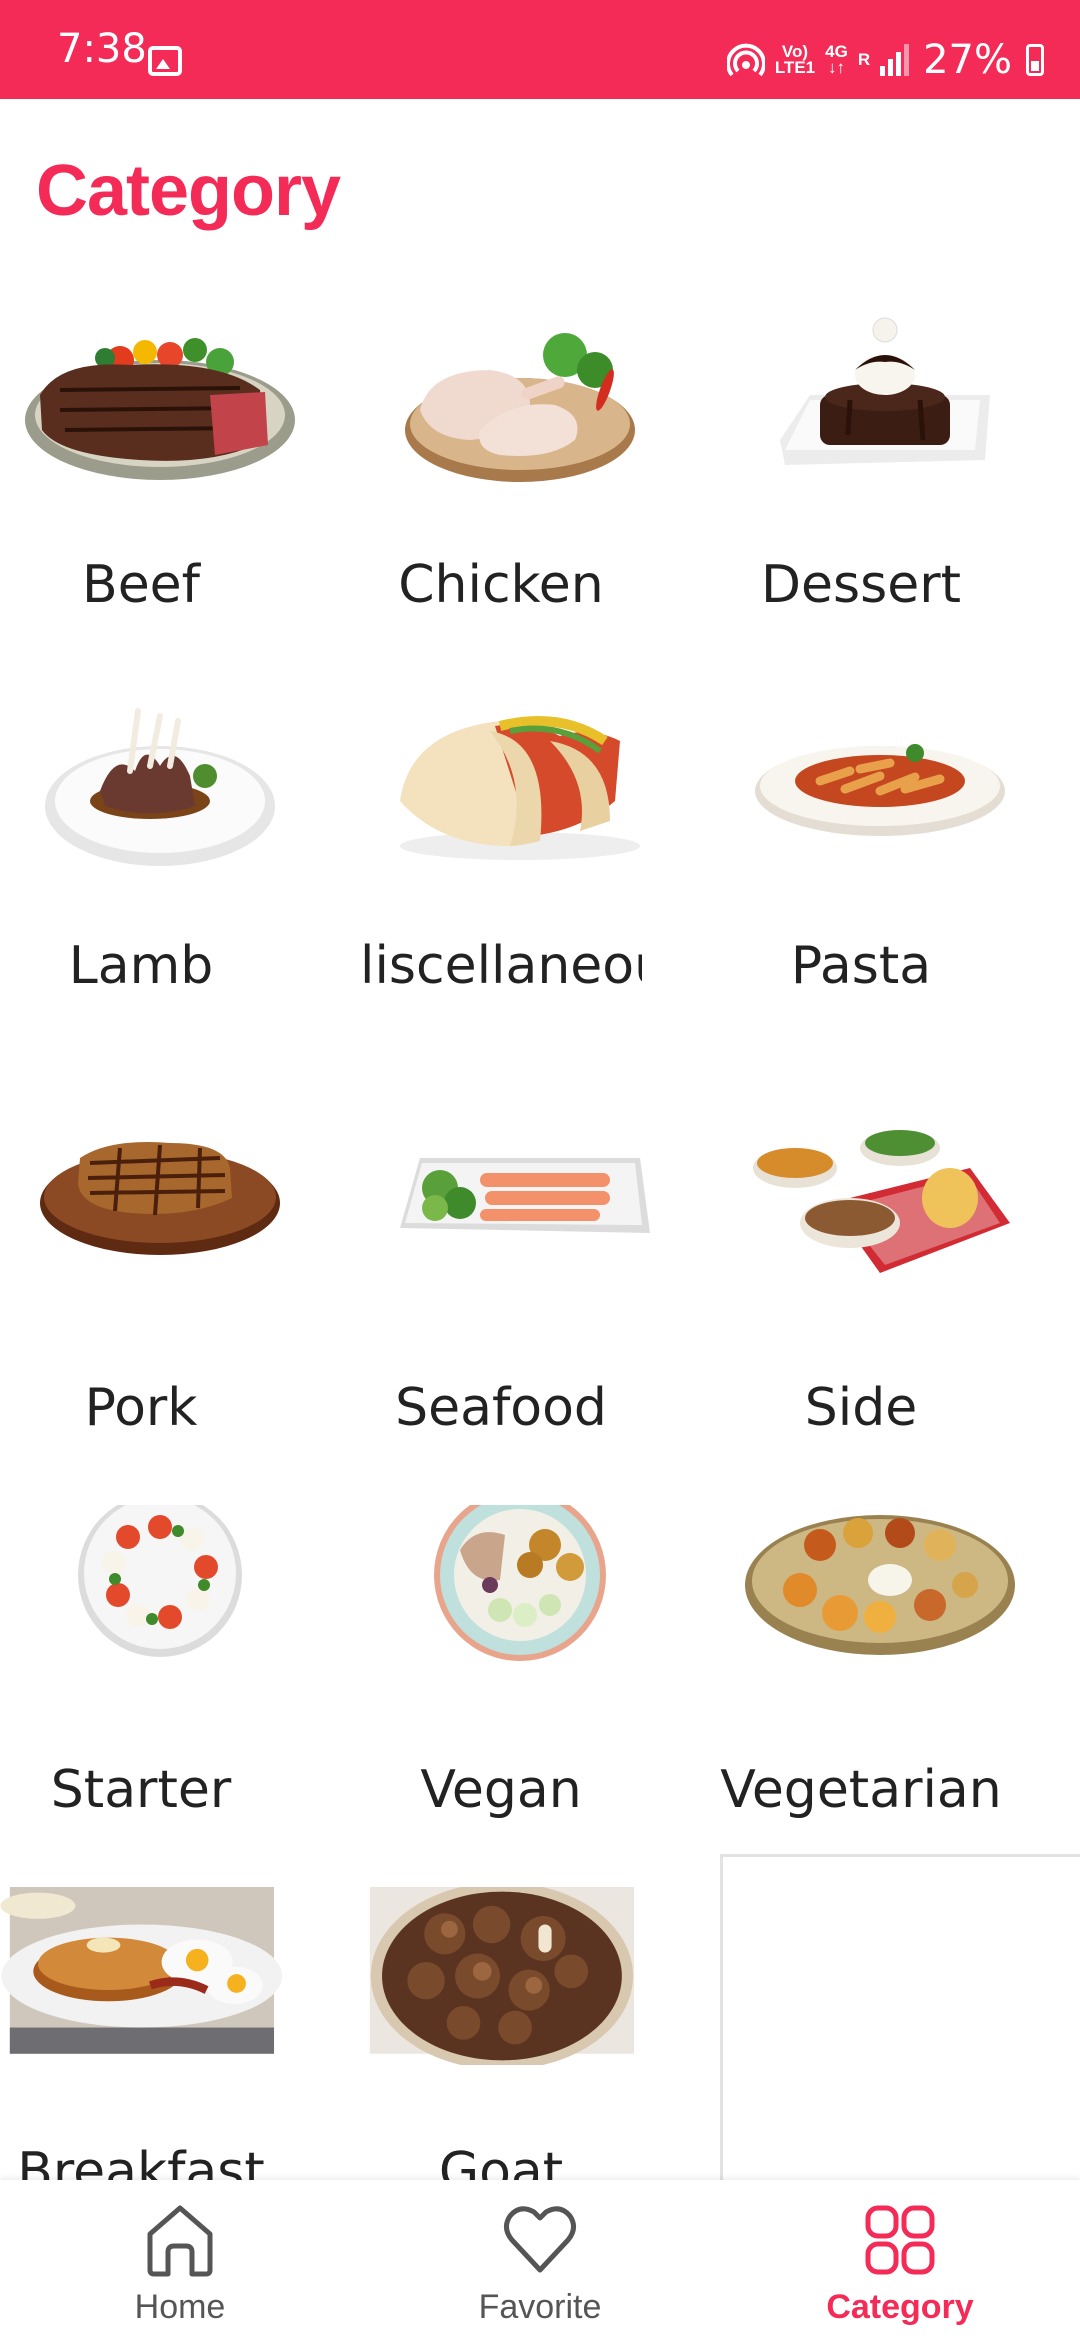 The width and height of the screenshot is (1080, 2340). Describe the element at coordinates (188, 191) in the screenshot. I see `page-title: Category` at that location.